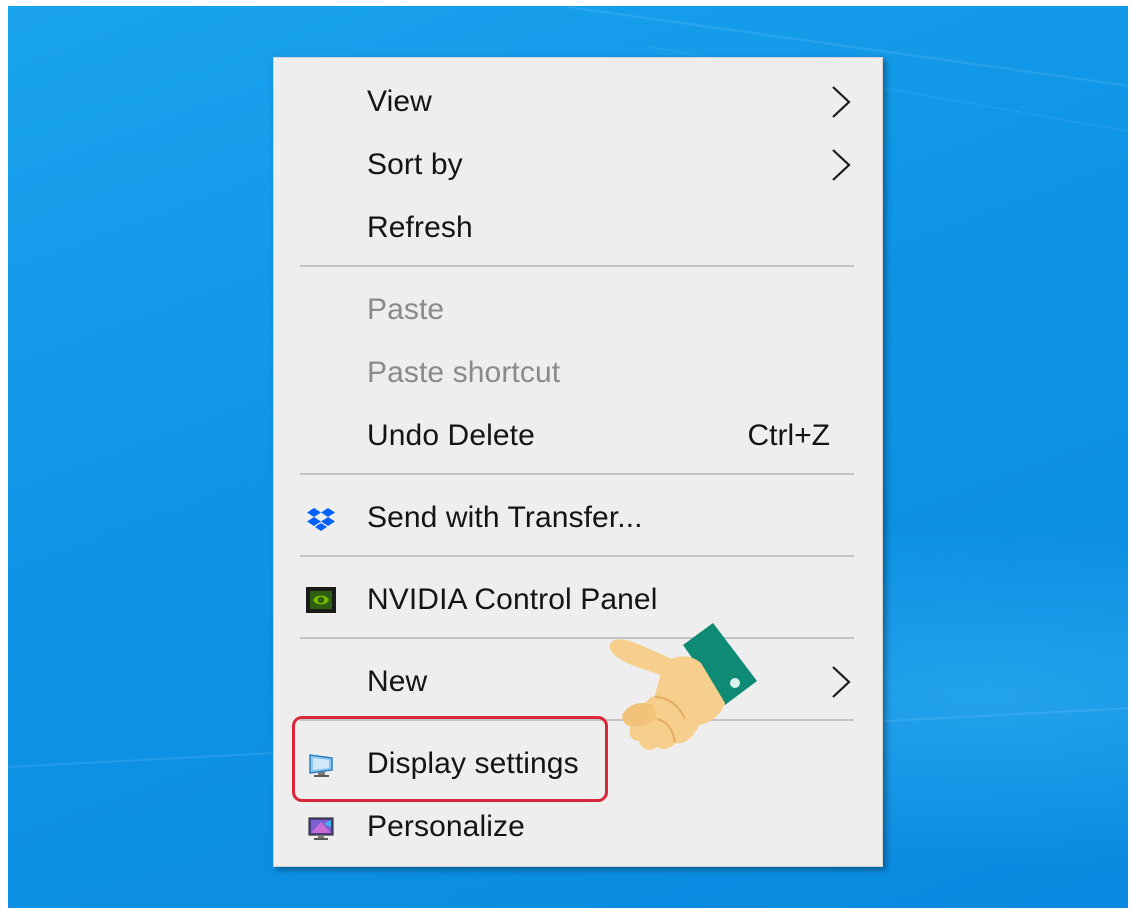 Image resolution: width=1131 pixels, height=910 pixels. Describe the element at coordinates (451, 435) in the screenshot. I see `menu-item-label: Undo Delete` at that location.